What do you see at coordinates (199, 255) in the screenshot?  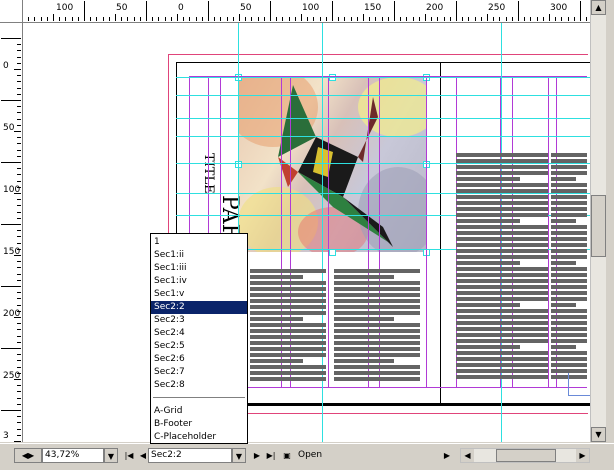 I see `page-menu-item: Sec1:ii` at bounding box center [199, 255].